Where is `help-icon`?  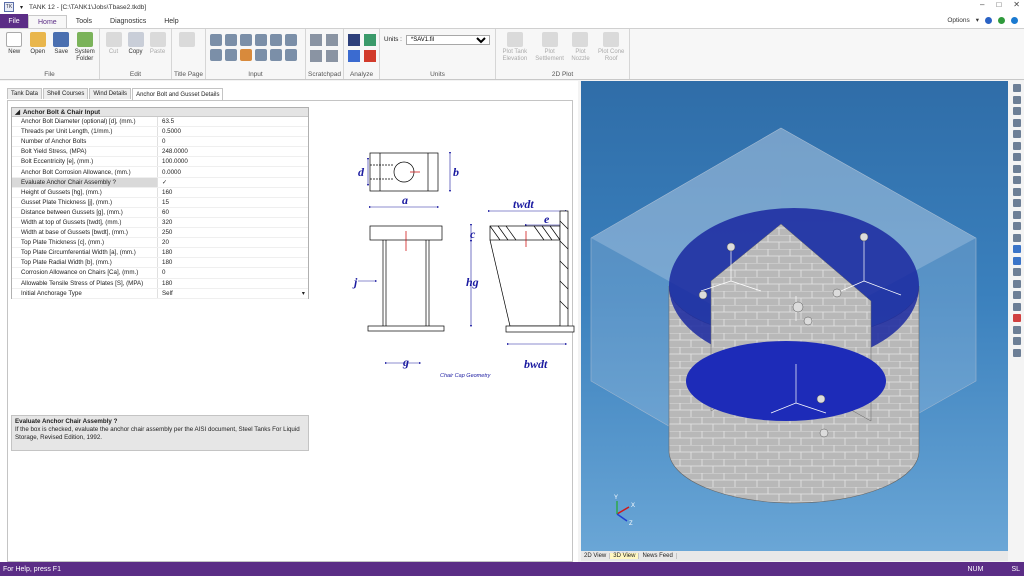
help-icon is located at coordinates (988, 20).